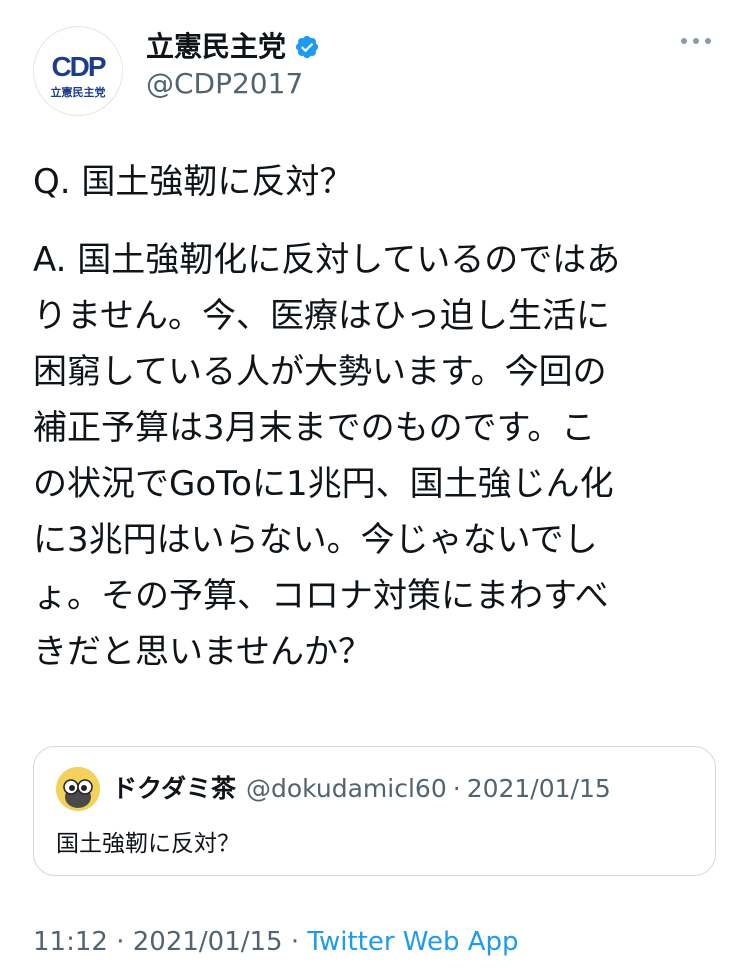 The image size is (737, 969). I want to click on more-options-icon, so click(696, 41).